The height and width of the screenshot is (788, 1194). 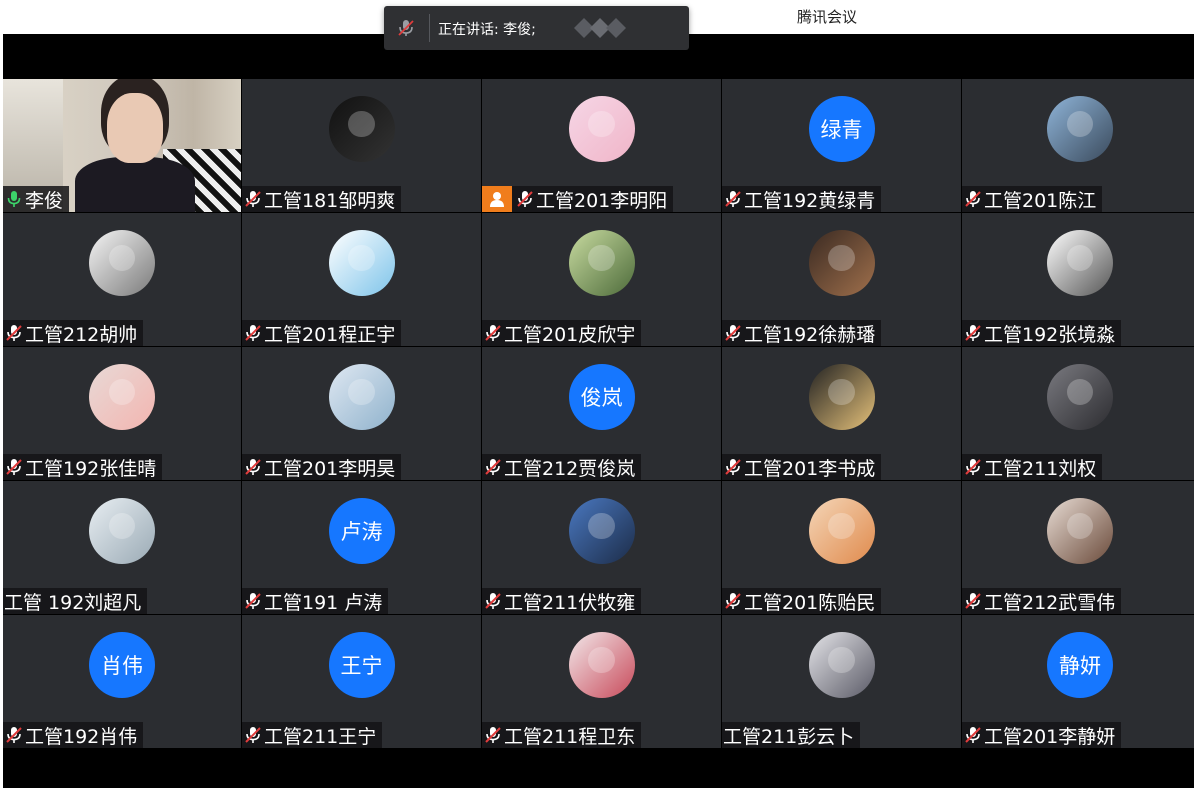 I want to click on participant-tile: 绿青工管192黄绿青, so click(x=841, y=145).